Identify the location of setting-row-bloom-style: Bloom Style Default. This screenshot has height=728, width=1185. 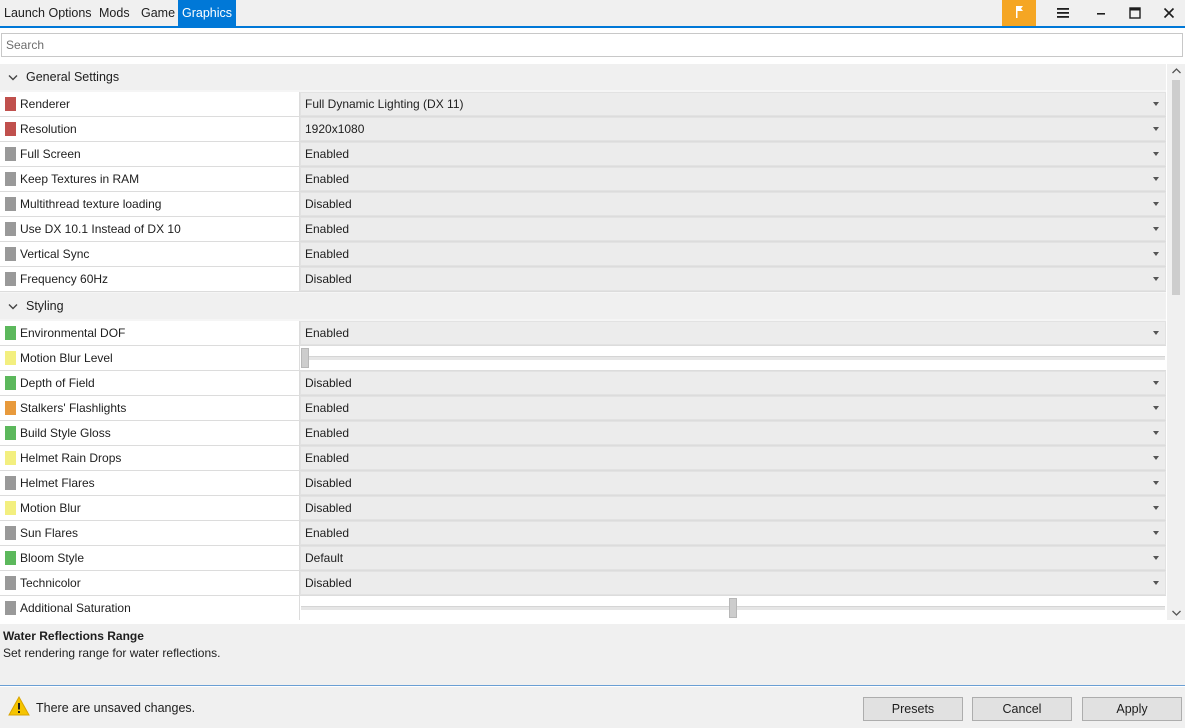
(583, 558).